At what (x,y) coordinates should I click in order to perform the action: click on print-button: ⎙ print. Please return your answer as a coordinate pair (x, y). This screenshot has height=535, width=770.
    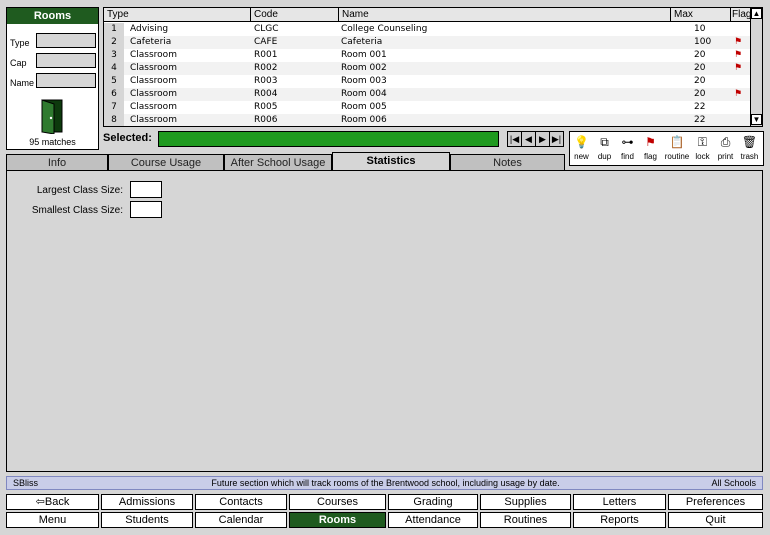
    Looking at the image, I should click on (725, 148).